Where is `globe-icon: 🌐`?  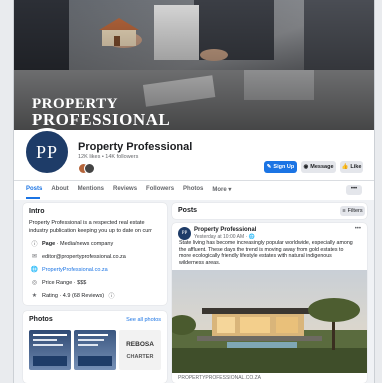
globe-icon: 🌐 is located at coordinates (34, 270).